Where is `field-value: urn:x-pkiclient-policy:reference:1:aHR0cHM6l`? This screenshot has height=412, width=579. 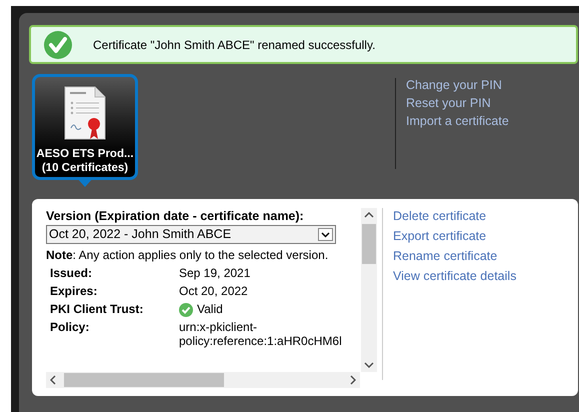 field-value: urn:x-pkiclient-policy:reference:1:aHR0cHM6l is located at coordinates (261, 334).